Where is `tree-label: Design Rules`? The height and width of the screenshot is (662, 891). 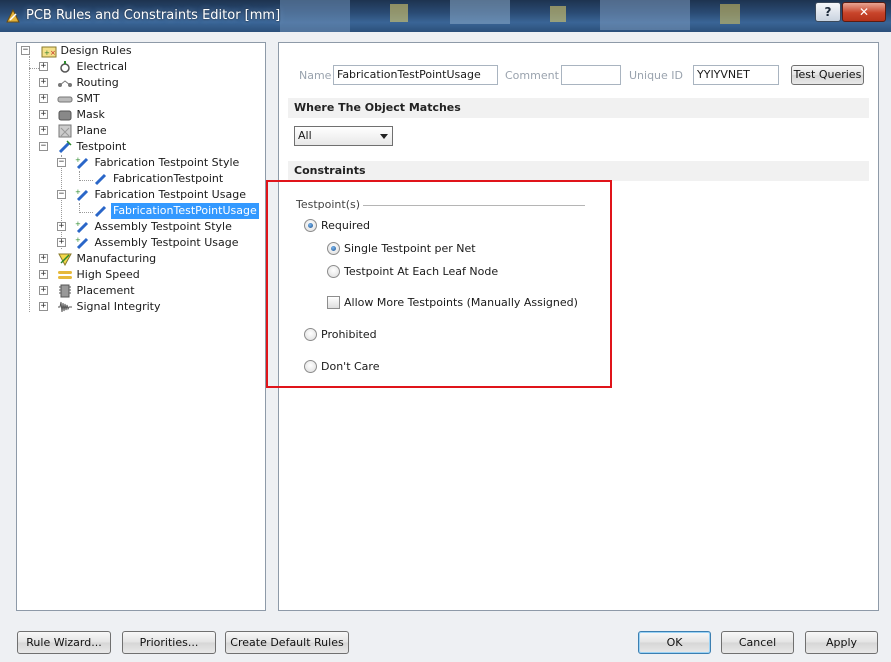 tree-label: Design Rules is located at coordinates (96, 50).